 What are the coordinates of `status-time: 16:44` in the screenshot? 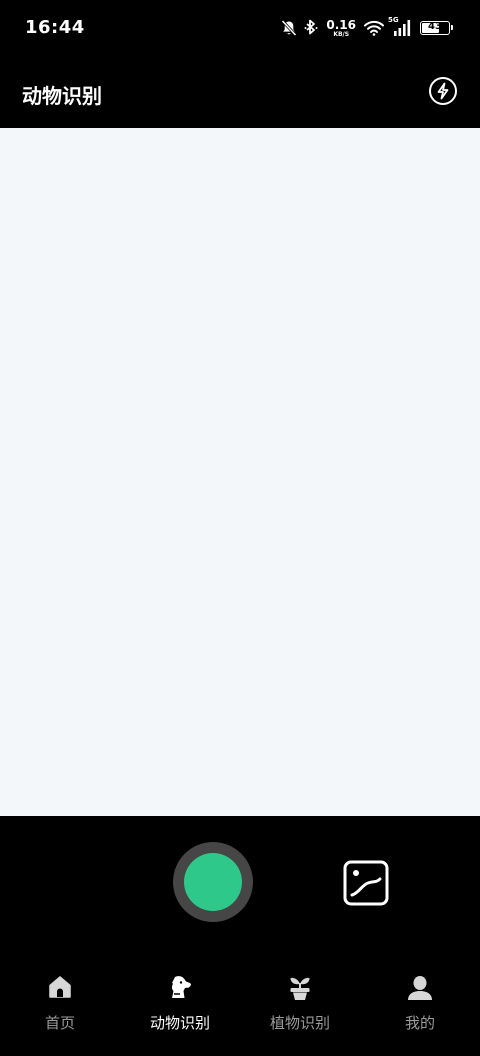 It's located at (55, 27).